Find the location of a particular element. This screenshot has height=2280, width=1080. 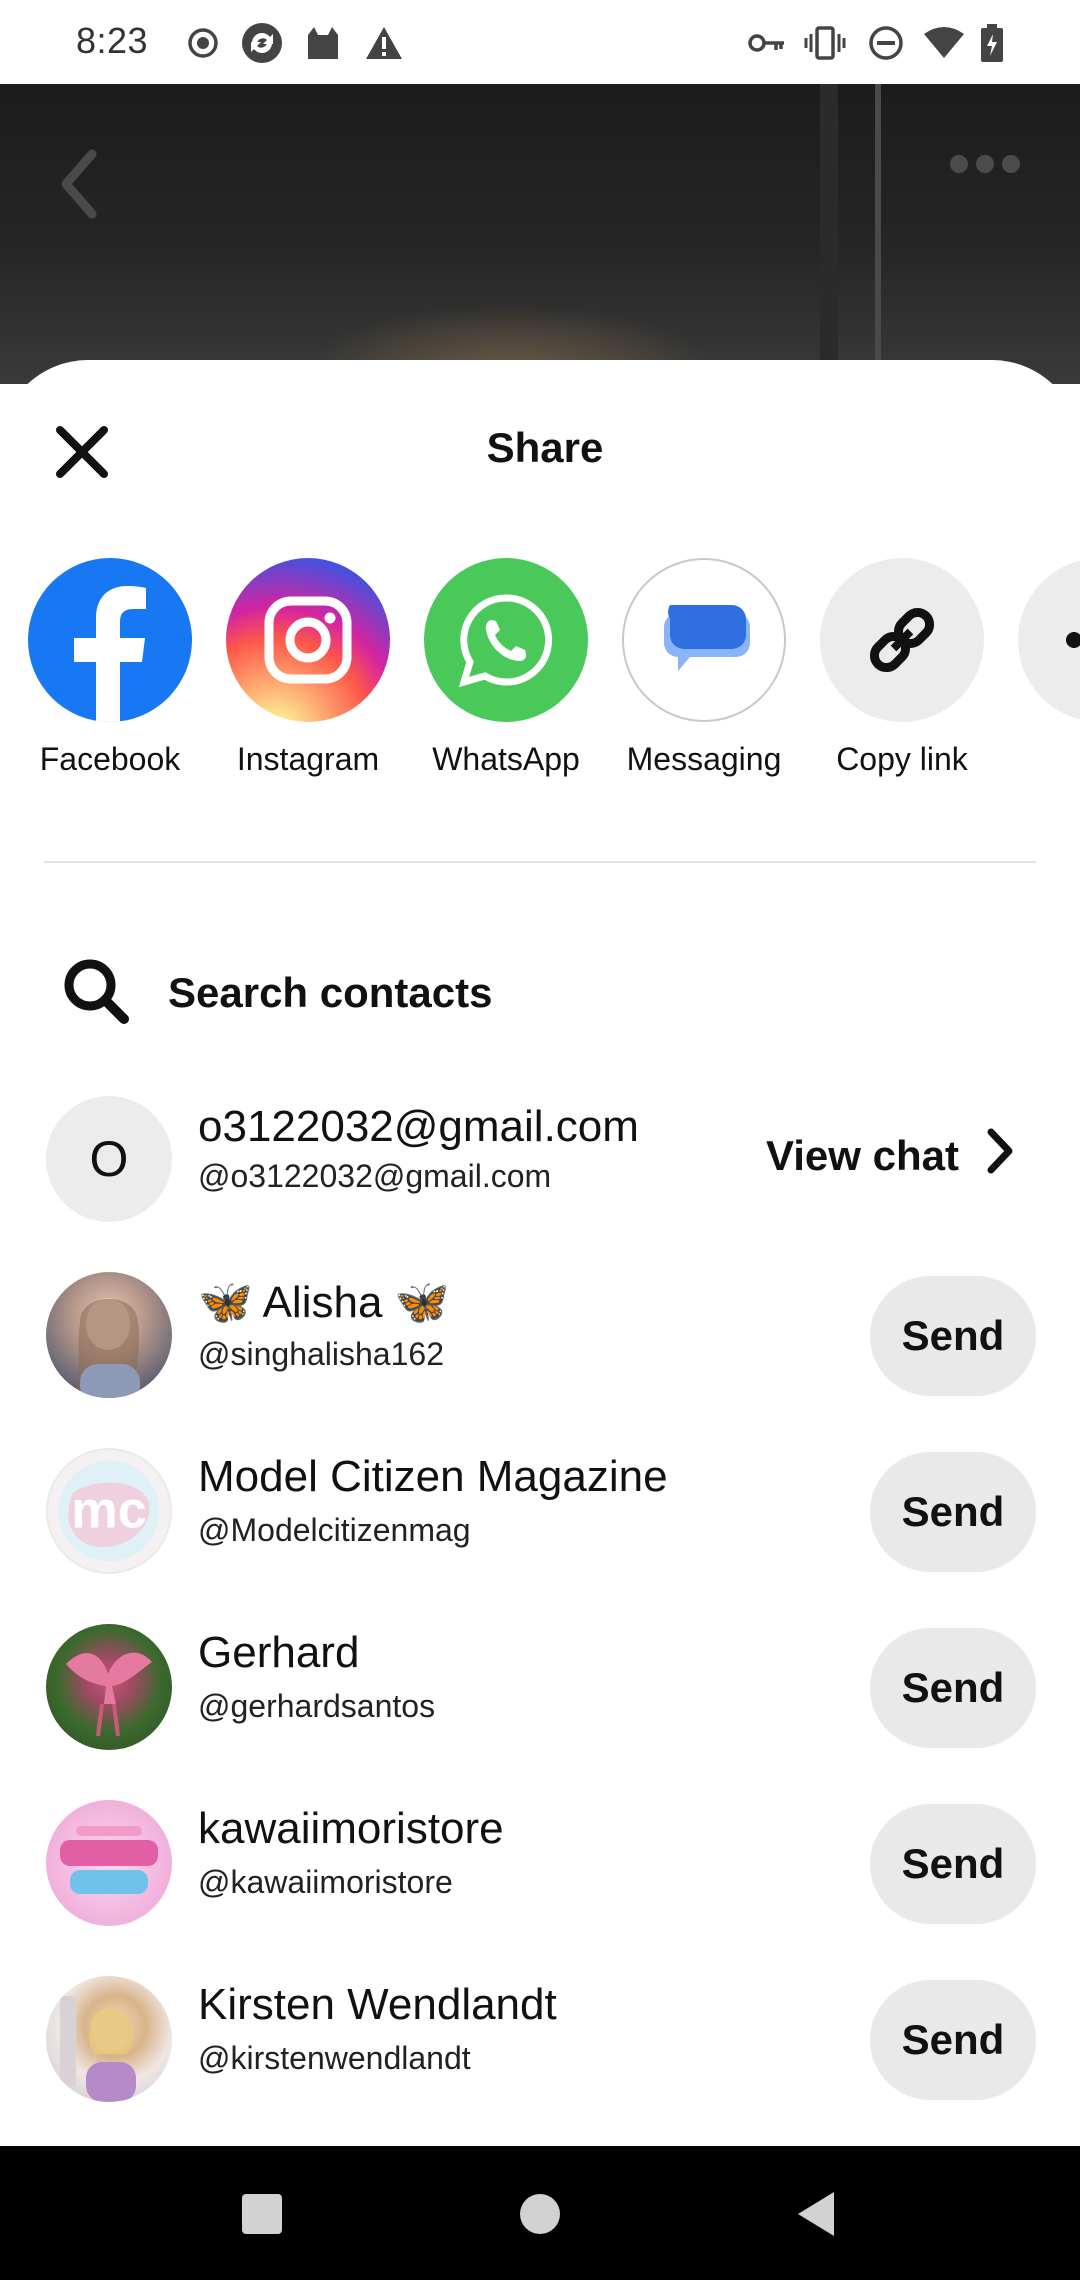

chevron-right-icon is located at coordinates (987, 1156).